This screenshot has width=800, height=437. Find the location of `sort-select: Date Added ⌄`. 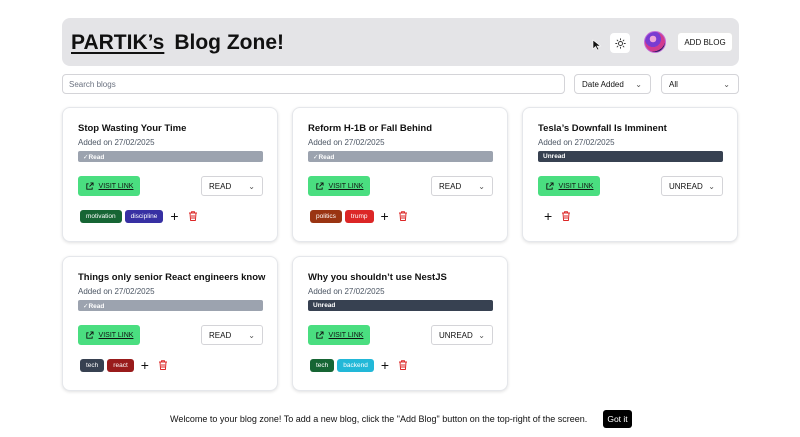

sort-select: Date Added ⌄ is located at coordinates (612, 84).